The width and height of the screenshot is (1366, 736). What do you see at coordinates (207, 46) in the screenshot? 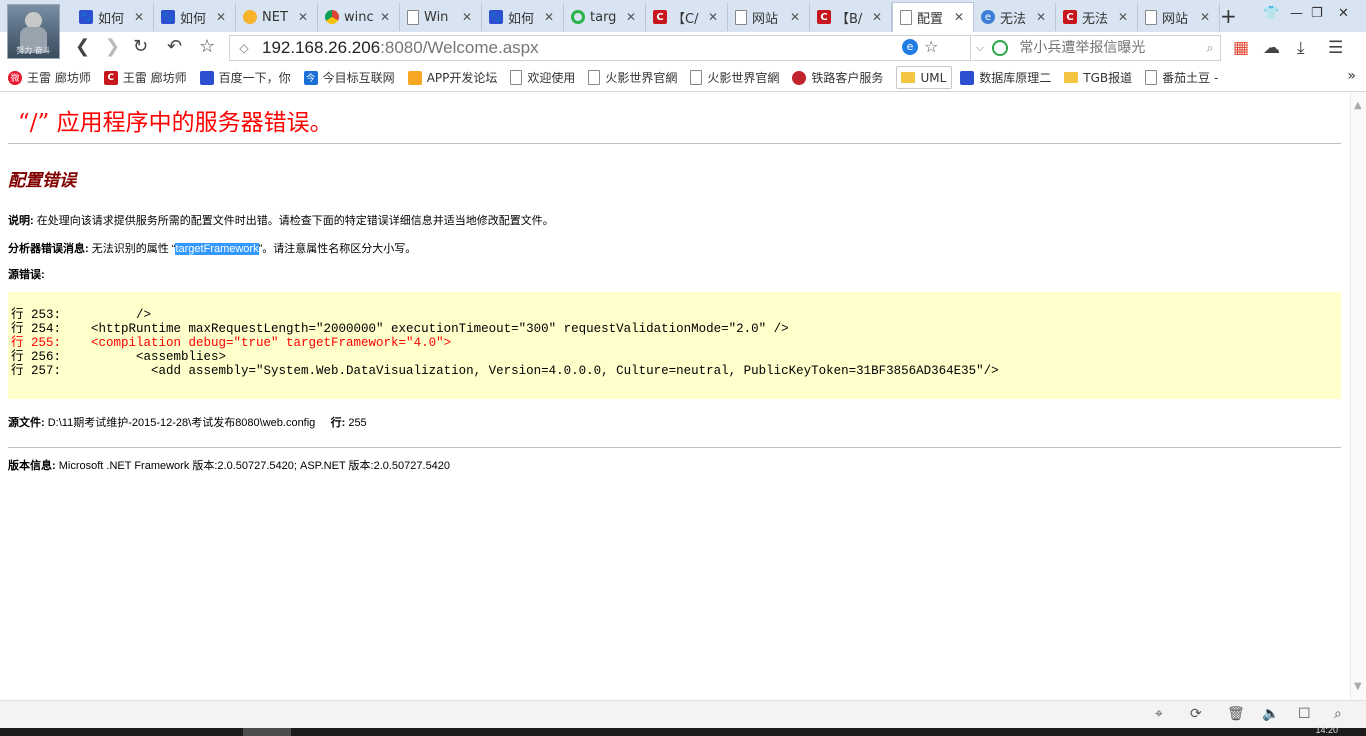
I see `favorite-star-icon: ☆` at bounding box center [207, 46].